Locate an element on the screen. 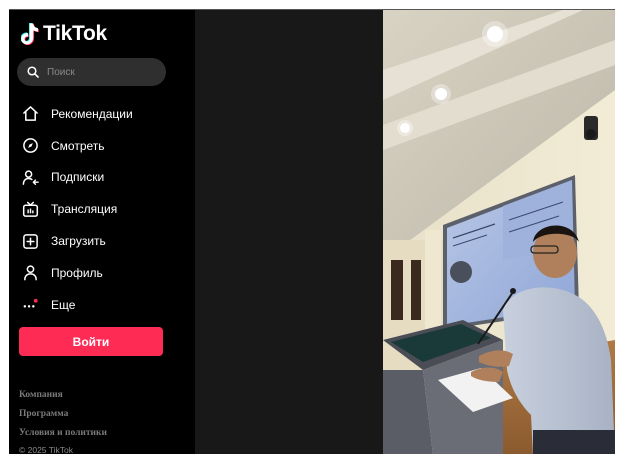 This screenshot has height=454, width=625. copyright: © 2025 TikTok is located at coordinates (46, 449).